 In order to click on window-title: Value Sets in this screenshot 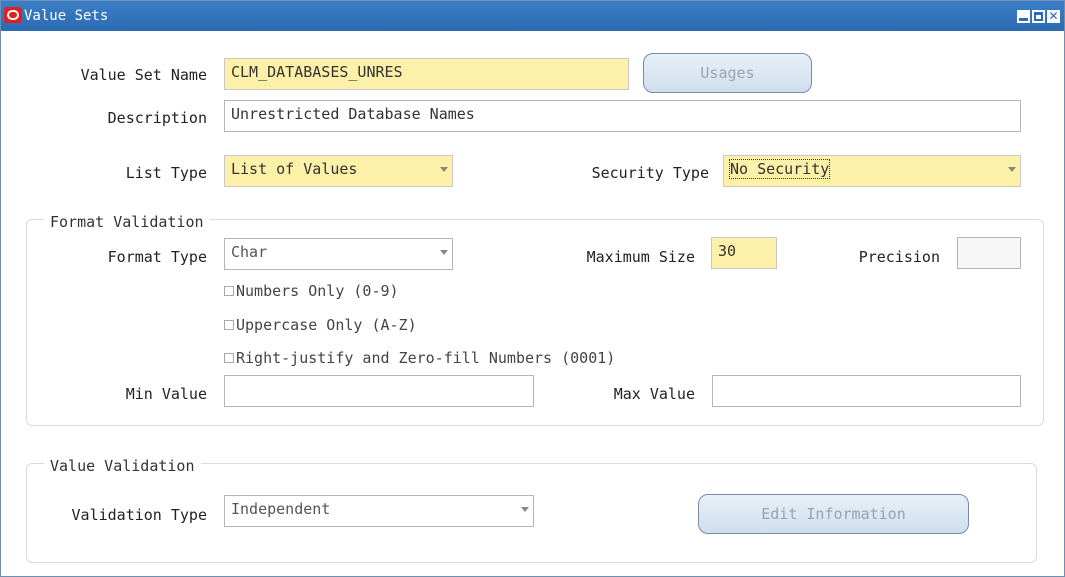, I will do `click(66, 16)`.